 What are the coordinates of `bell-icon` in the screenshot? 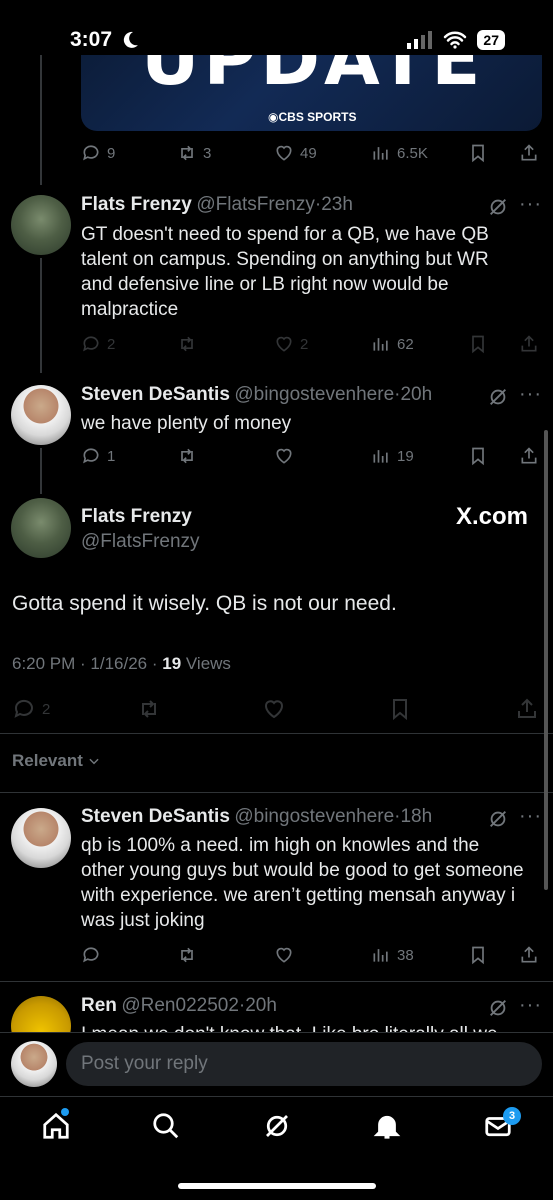 It's located at (387, 1127).